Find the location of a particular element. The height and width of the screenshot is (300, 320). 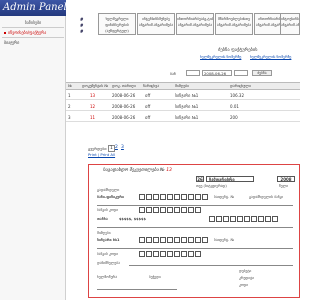

amount: 106.32 is located at coordinates (237, 95).